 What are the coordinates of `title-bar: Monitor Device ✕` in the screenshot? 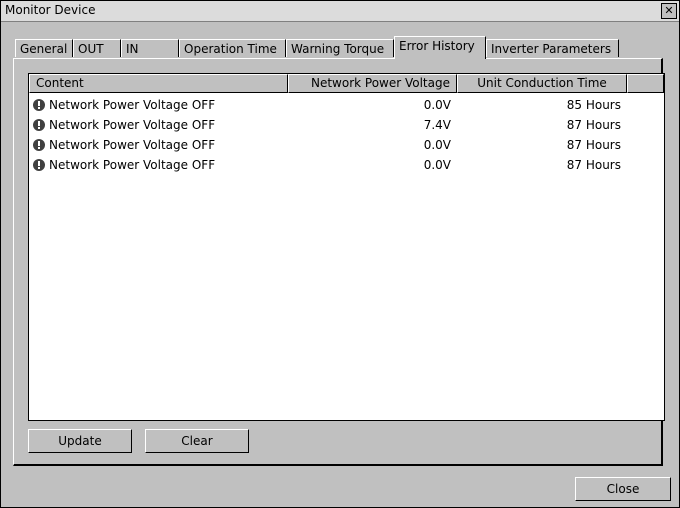 It's located at (340, 11).